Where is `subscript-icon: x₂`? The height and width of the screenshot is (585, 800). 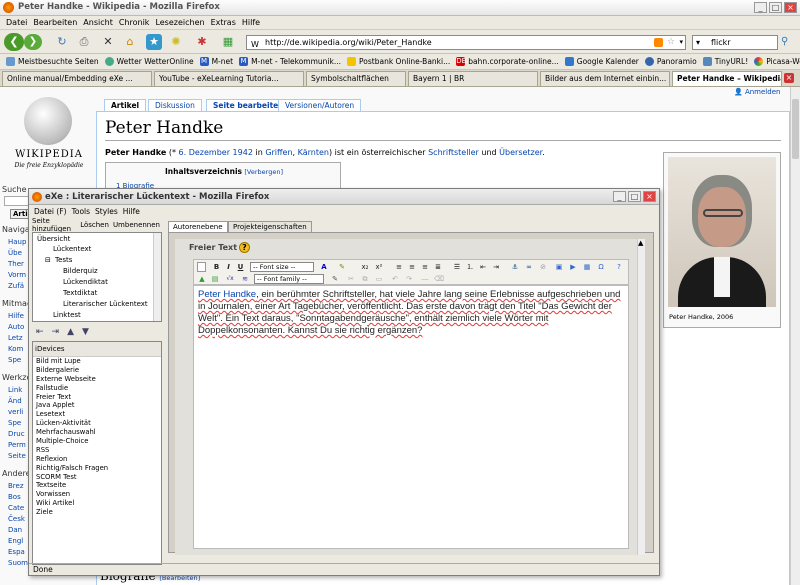
subscript-icon: x₂ is located at coordinates (365, 267).